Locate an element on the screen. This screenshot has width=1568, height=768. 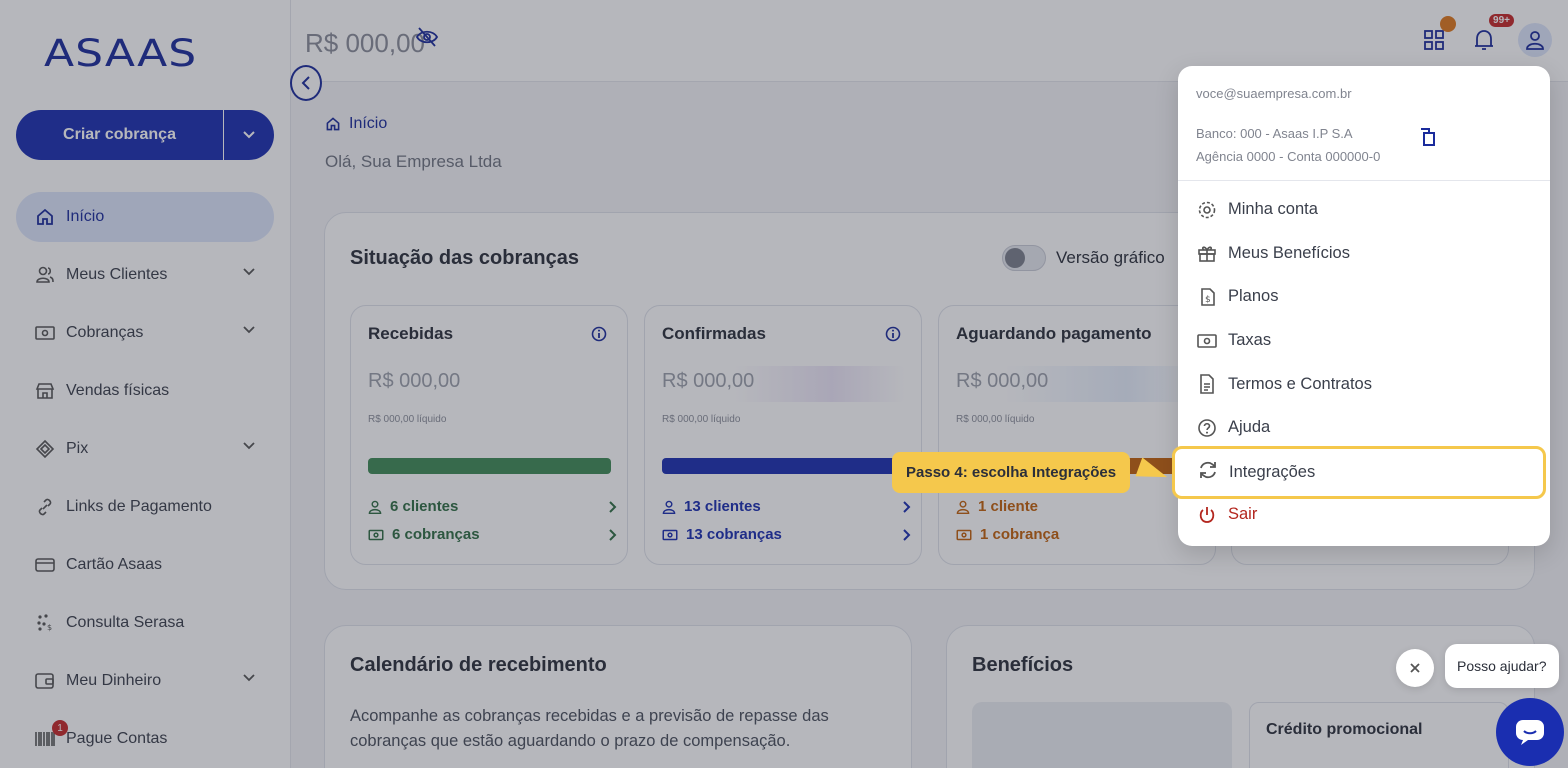
menu-item-meus-beneficios: Meus Benefícios is located at coordinates (1364, 254).